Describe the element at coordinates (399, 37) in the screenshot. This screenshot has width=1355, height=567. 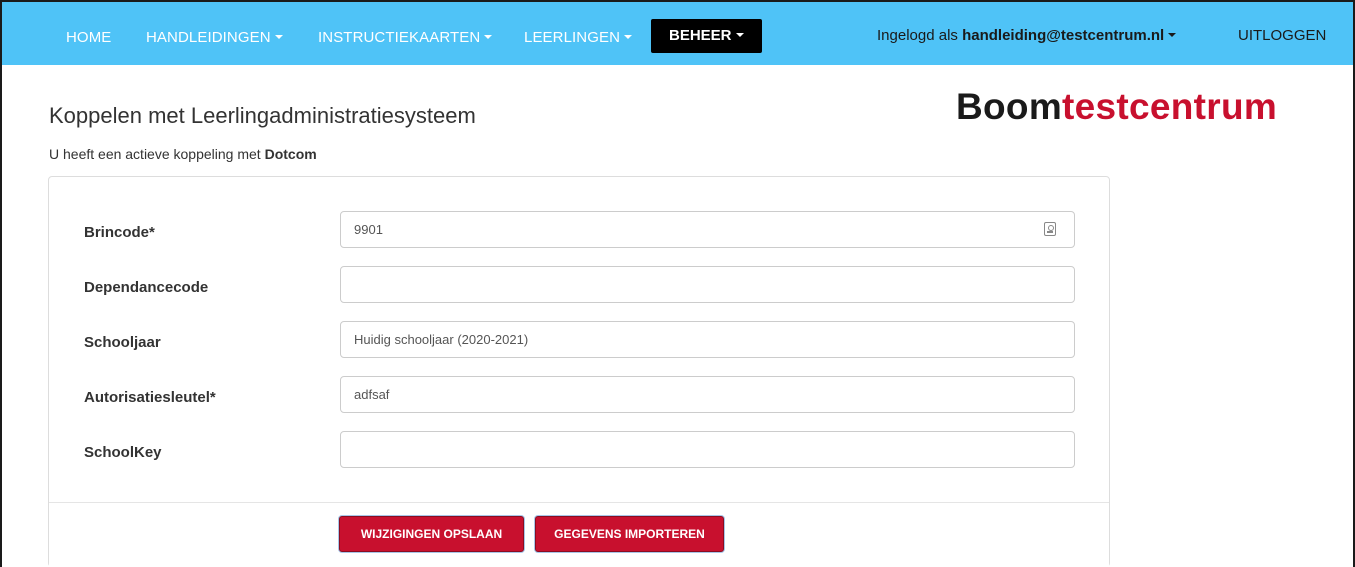
I see `nav-instructiekaarten-label: INSTRUCTIEKAARTEN` at that location.